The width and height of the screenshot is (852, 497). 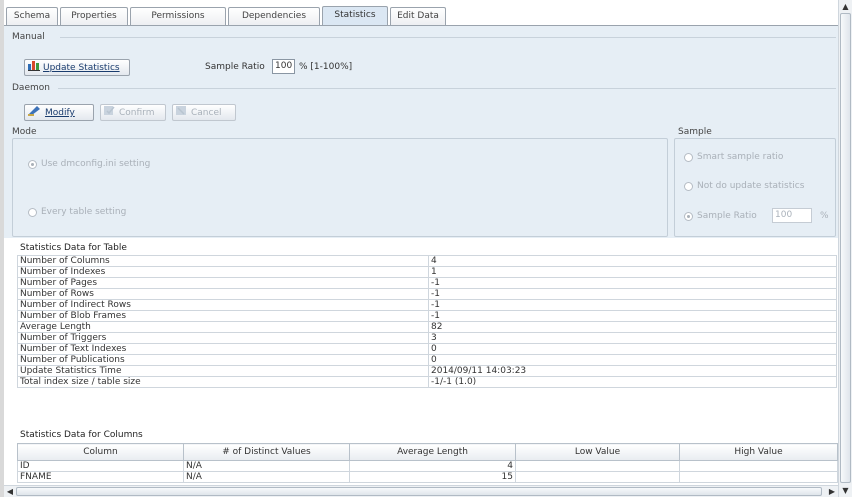 What do you see at coordinates (223, 316) in the screenshot?
I see `stat-name-cell: Number of Blob Frames` at bounding box center [223, 316].